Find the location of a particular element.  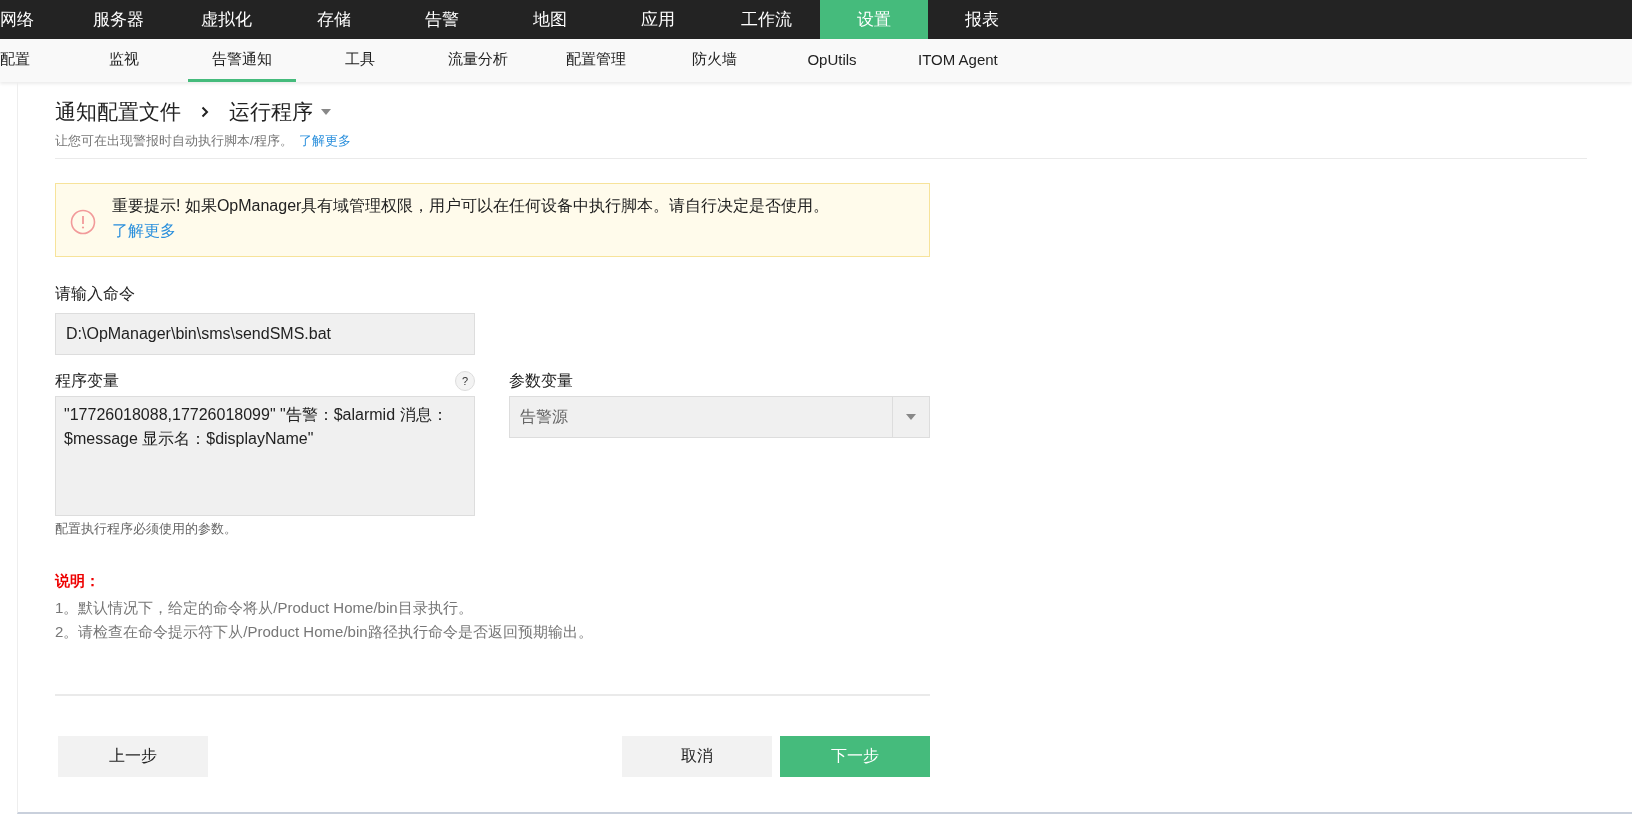

sub-nav-tab: OpUtils is located at coordinates (832, 60).